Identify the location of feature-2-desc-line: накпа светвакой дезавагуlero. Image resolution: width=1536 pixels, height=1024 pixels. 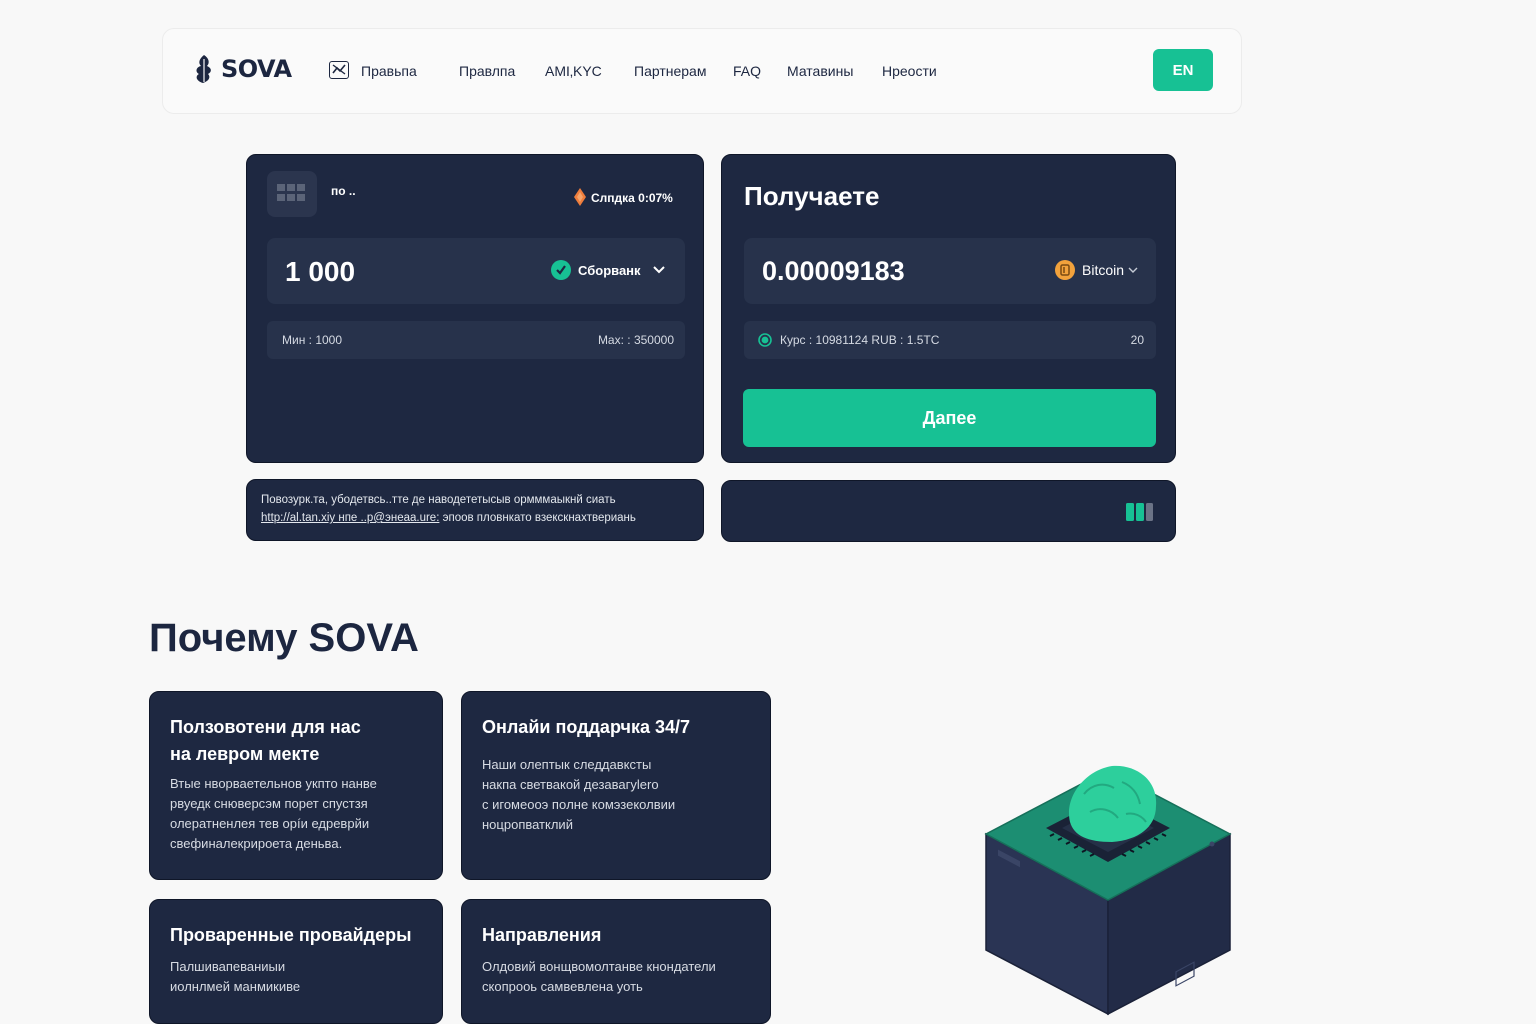
(570, 784).